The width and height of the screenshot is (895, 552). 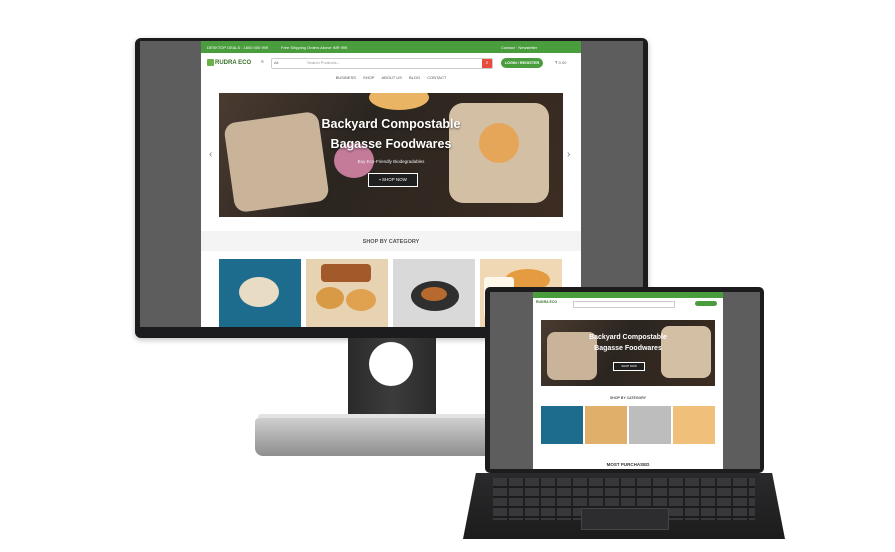 I want to click on nav-item-about: ABOUT US, so click(x=392, y=77).